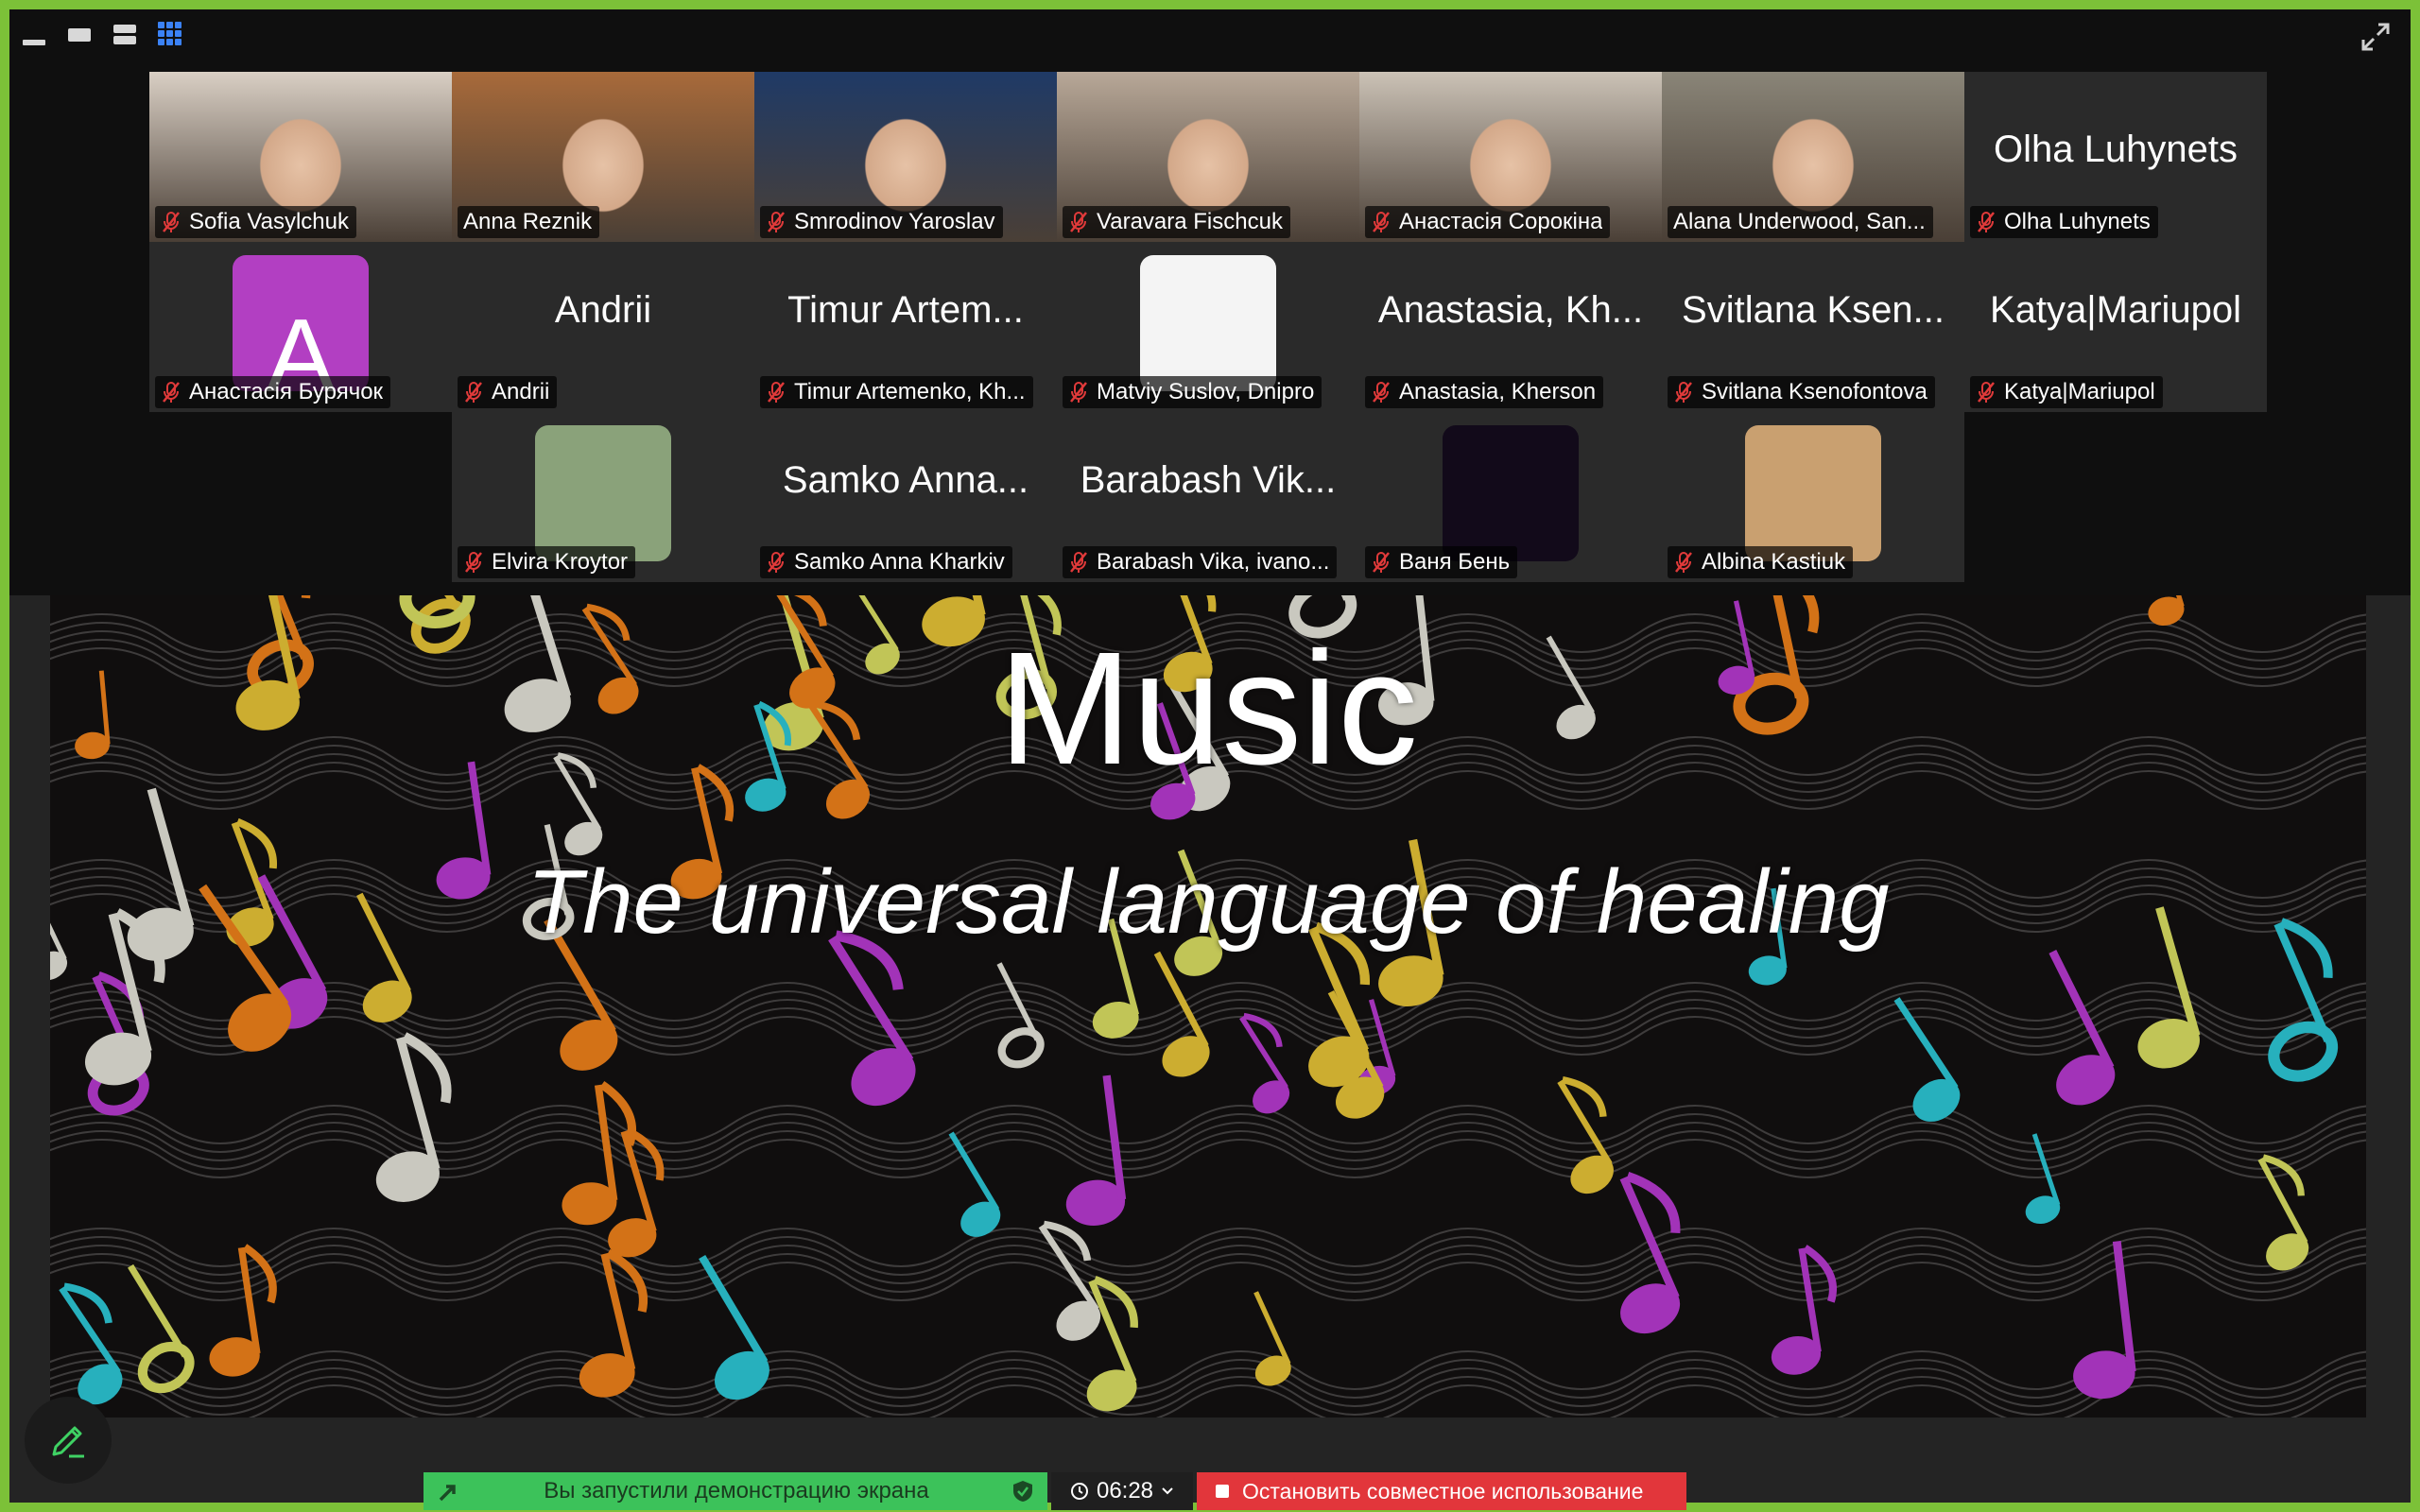  Describe the element at coordinates (1501, 221) in the screenshot. I see `participant-name: Анастасія Сорокіна` at that location.